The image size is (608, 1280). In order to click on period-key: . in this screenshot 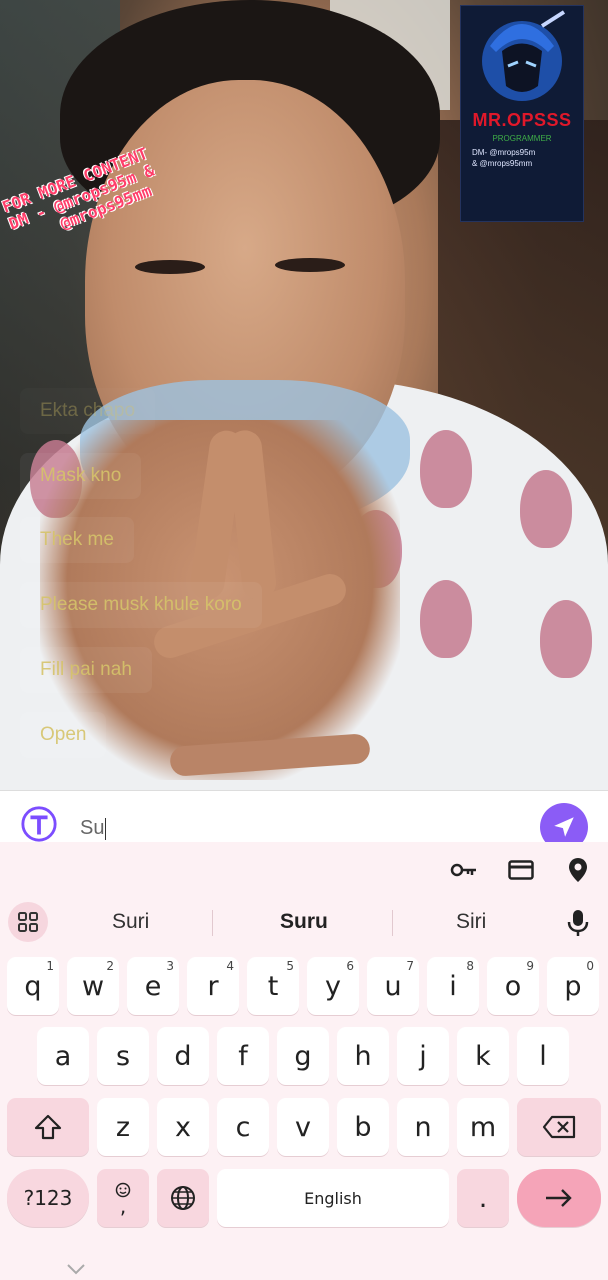, I will do `click(483, 1198)`.